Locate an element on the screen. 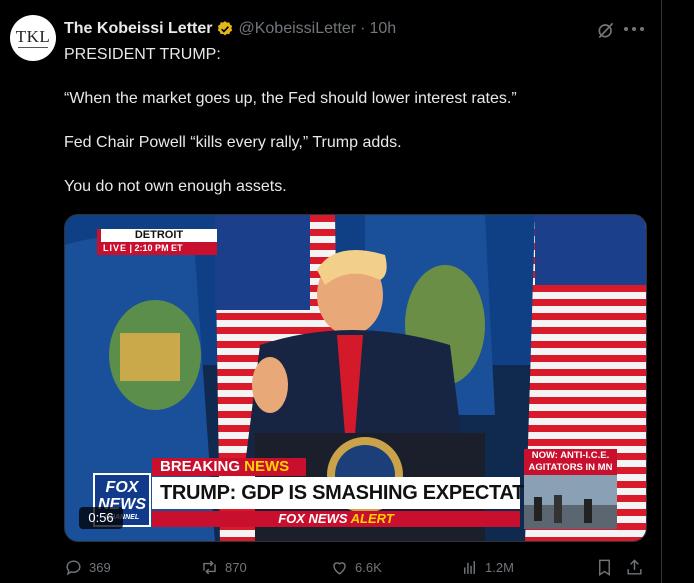 The height and width of the screenshot is (583, 694). bookmark-icon is located at coordinates (604, 567).